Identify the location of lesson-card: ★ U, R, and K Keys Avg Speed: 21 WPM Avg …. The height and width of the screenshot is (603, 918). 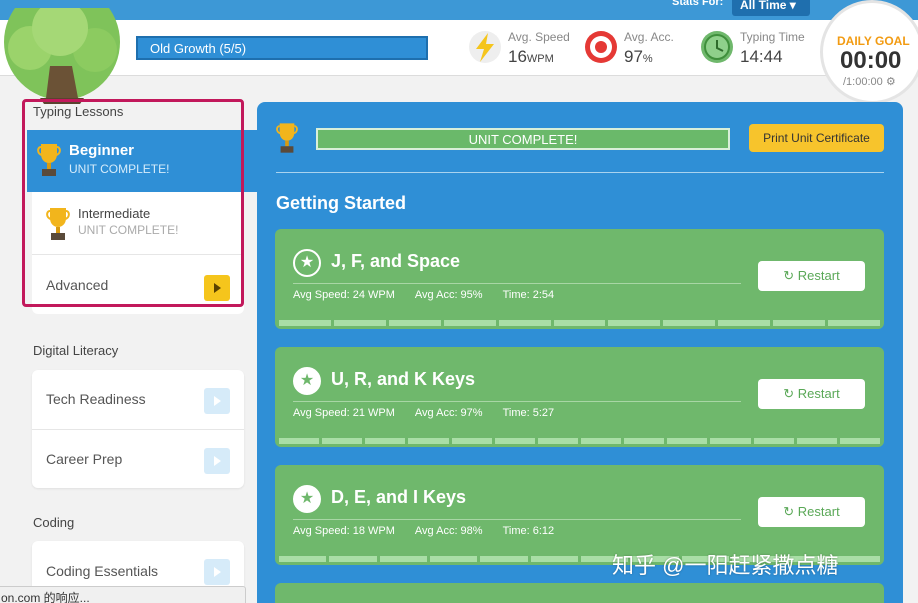
(579, 397).